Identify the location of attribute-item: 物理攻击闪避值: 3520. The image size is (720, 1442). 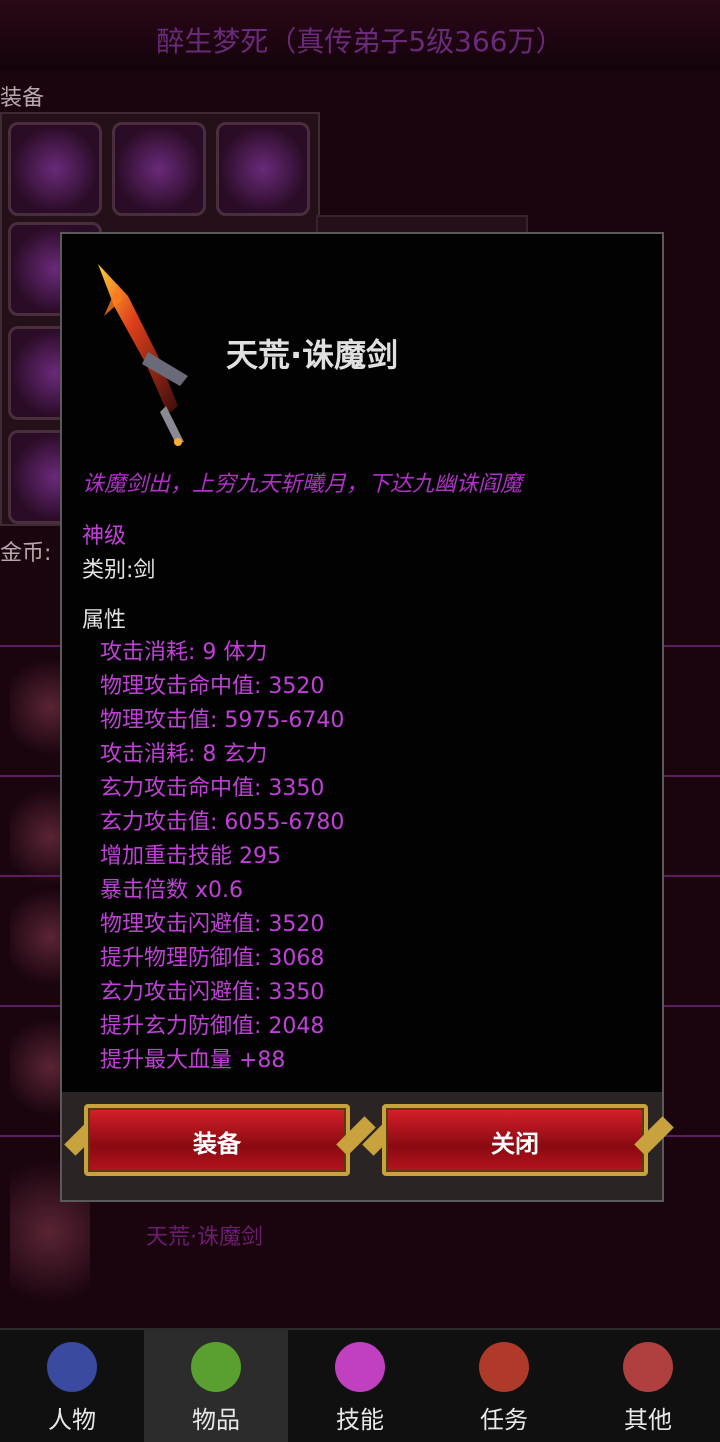
(212, 924).